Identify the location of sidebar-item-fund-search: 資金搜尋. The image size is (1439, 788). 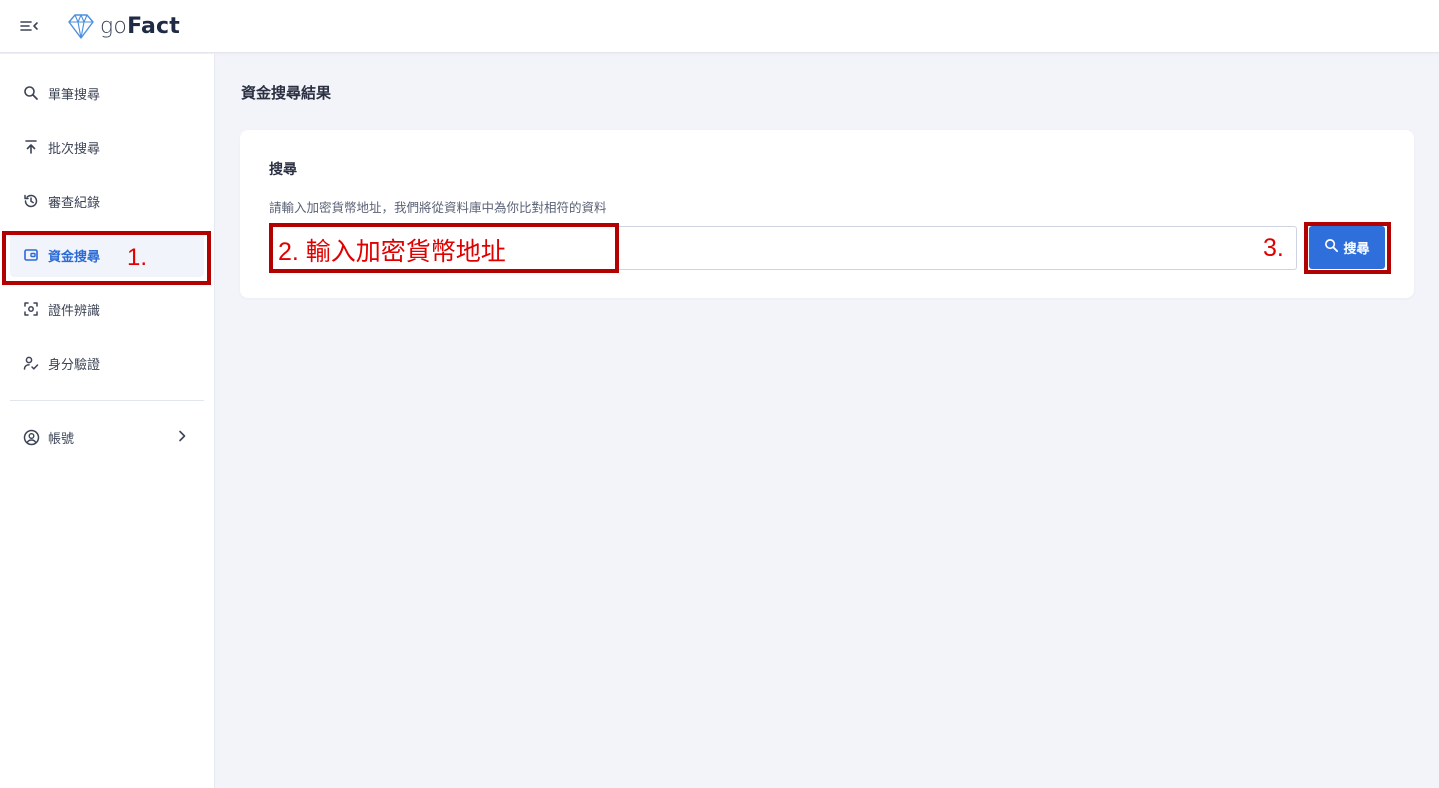
(107, 255).